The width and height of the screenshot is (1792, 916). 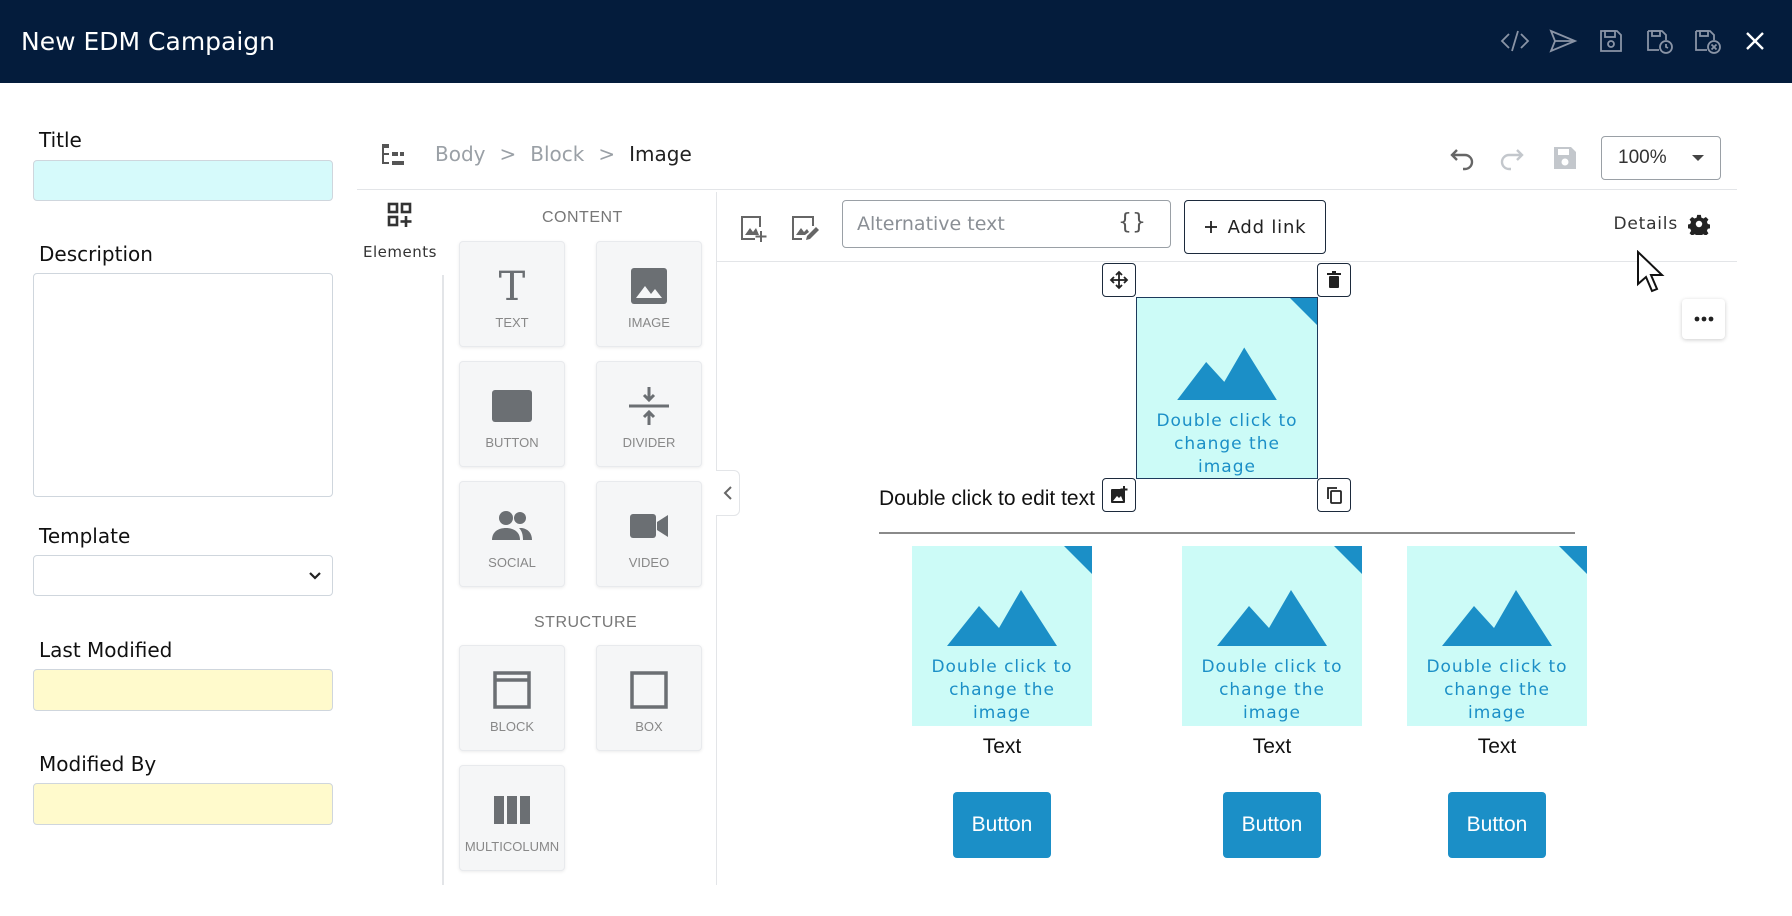 I want to click on send-icon, so click(x=1563, y=41).